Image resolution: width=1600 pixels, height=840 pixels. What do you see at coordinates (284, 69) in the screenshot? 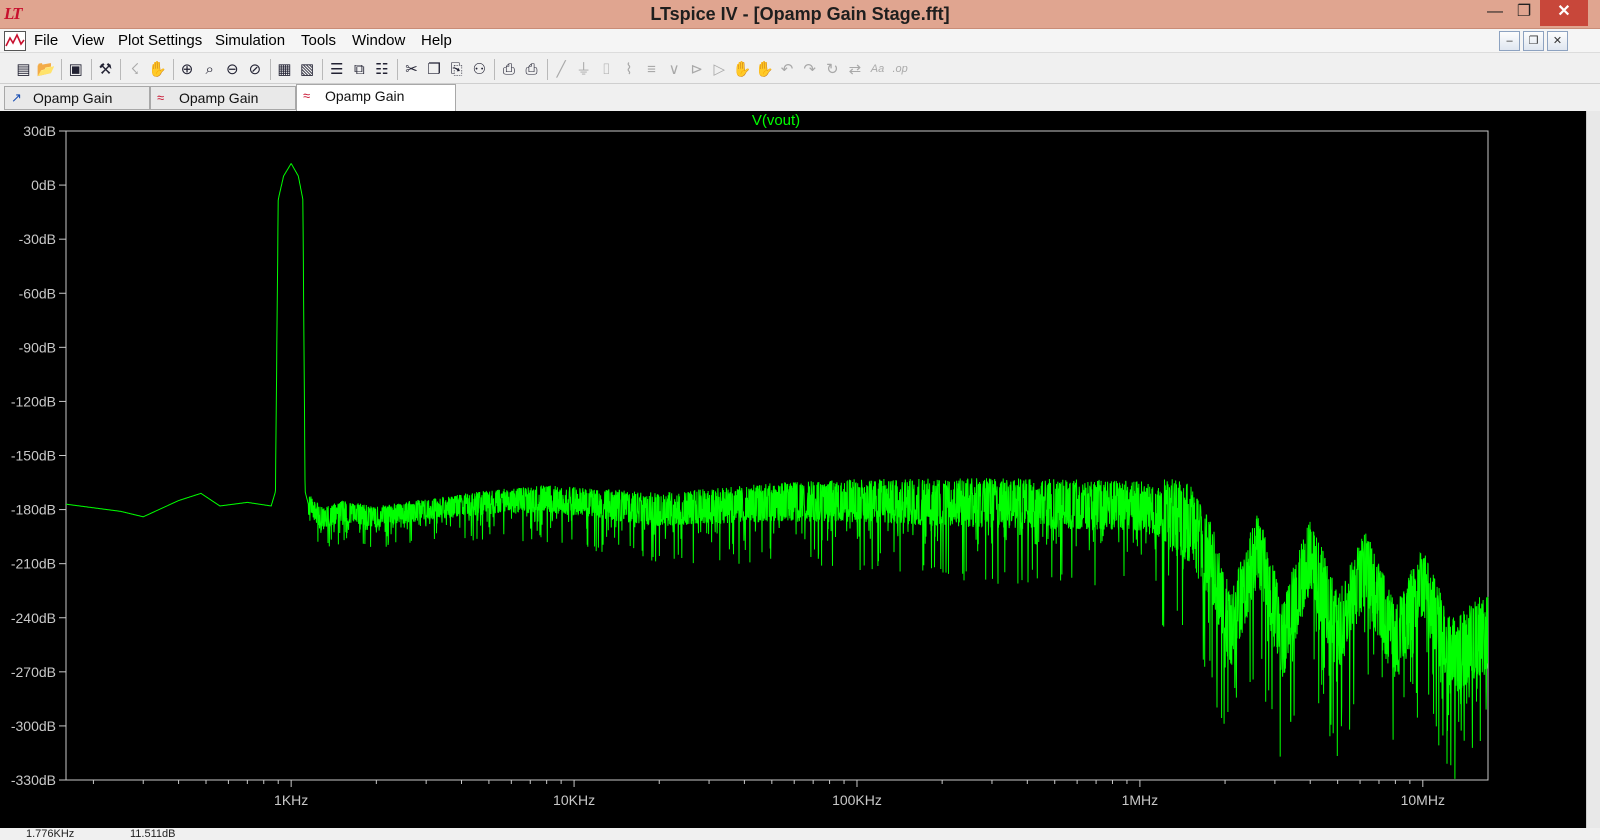
I see `autorange-icon: ▦` at bounding box center [284, 69].